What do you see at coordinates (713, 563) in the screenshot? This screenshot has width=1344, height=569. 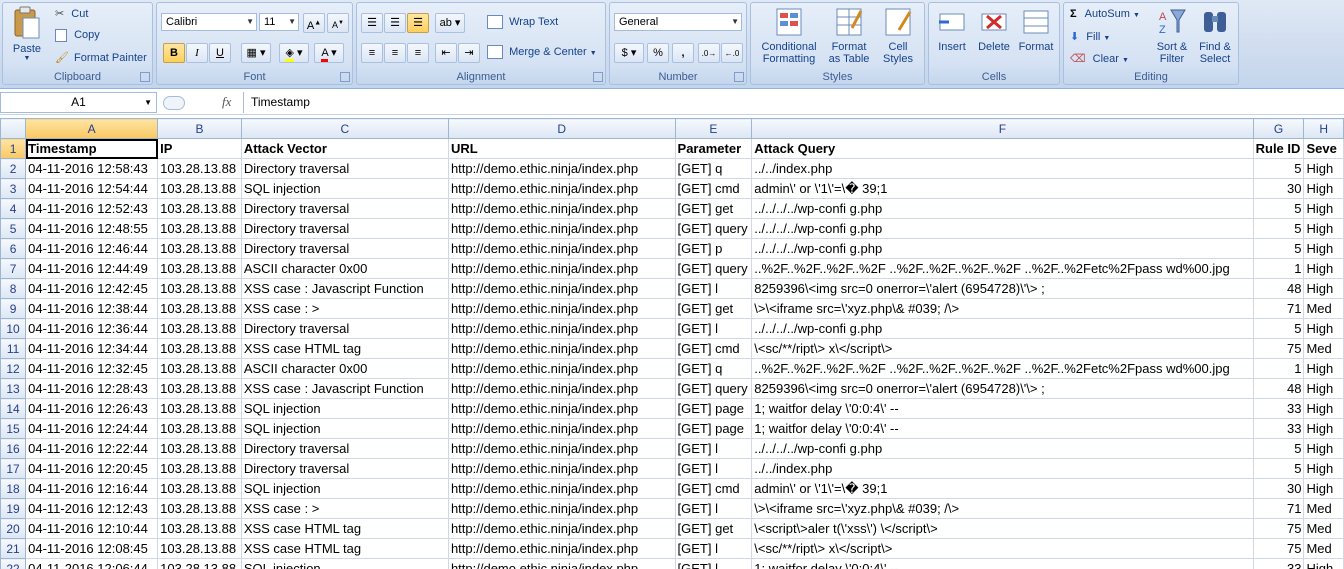 I see `cell: [GET] l` at bounding box center [713, 563].